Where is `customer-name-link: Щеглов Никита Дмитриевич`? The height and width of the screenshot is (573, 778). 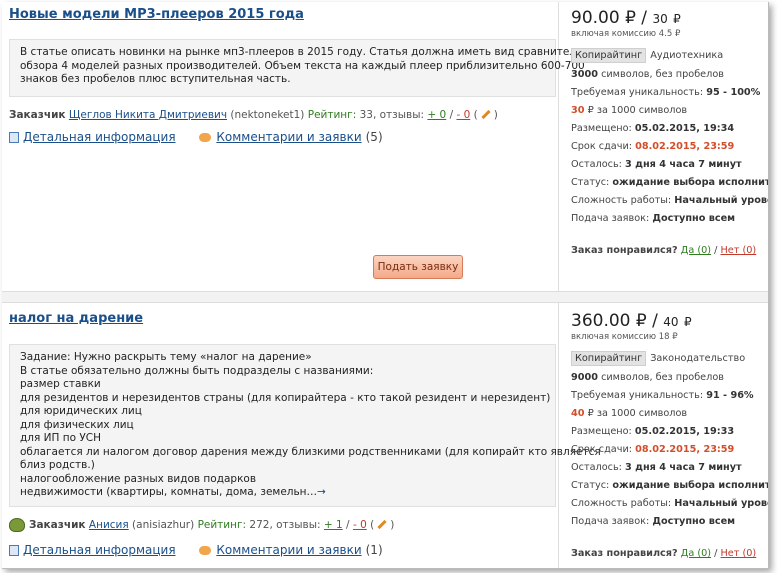 customer-name-link: Щеглов Никита Дмитриевич is located at coordinates (148, 115).